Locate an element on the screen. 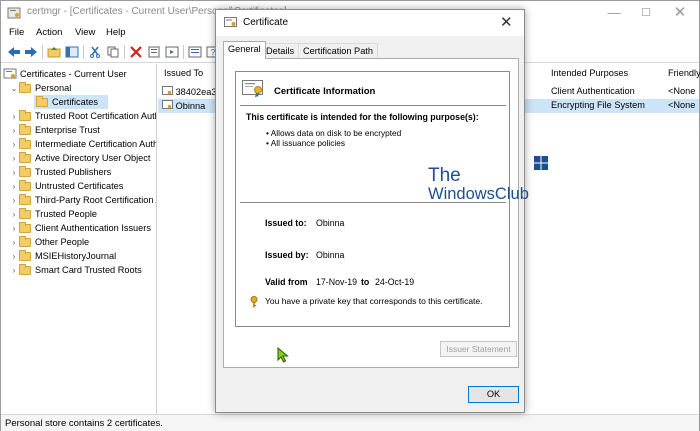  tree-item-store: › Active Directory User Object is located at coordinates (79, 158).